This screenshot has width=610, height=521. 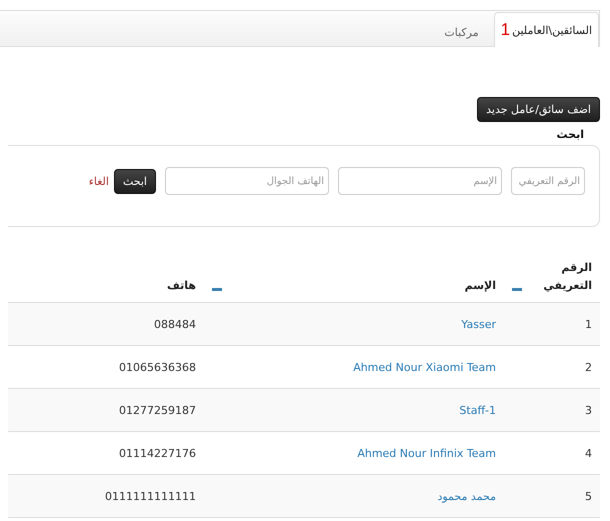 What do you see at coordinates (588, 367) in the screenshot?
I see `table-cell: 2` at bounding box center [588, 367].